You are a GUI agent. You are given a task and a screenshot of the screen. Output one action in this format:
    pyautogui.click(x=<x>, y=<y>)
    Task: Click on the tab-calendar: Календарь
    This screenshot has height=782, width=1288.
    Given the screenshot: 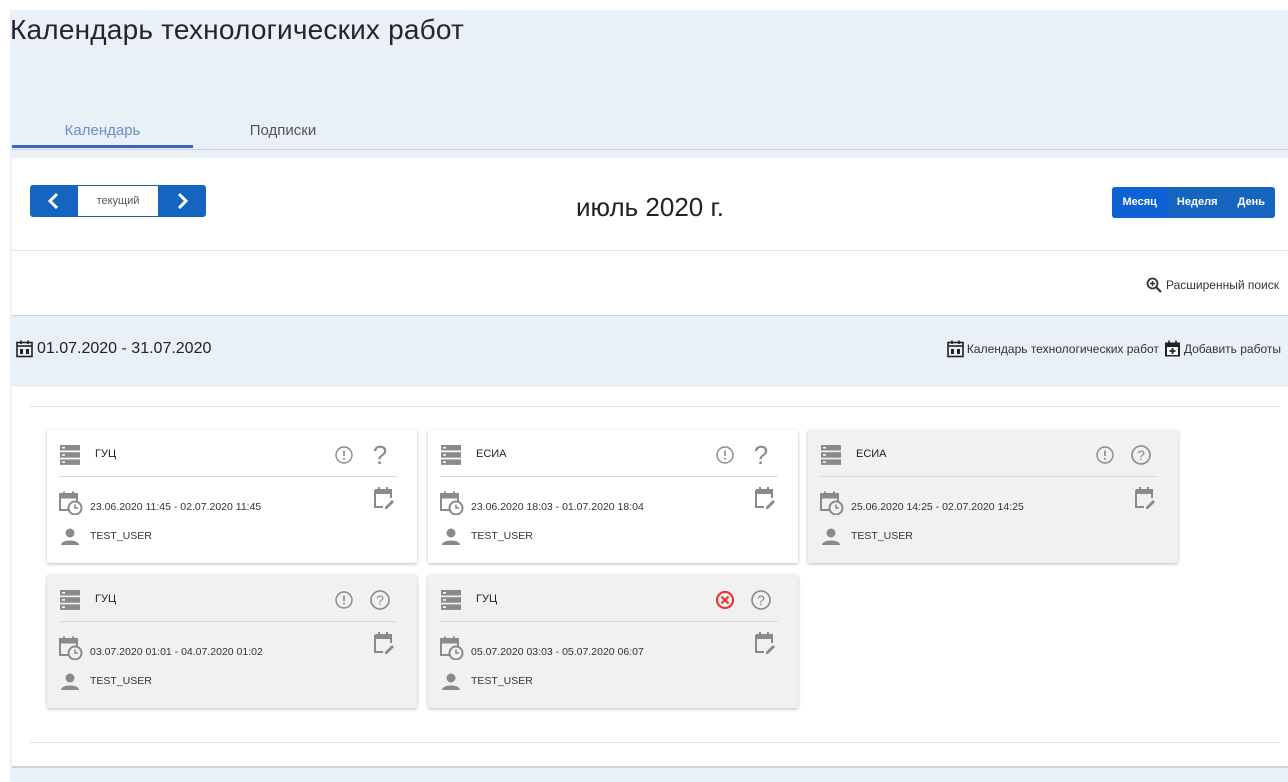 What is the action you would take?
    pyautogui.click(x=102, y=132)
    